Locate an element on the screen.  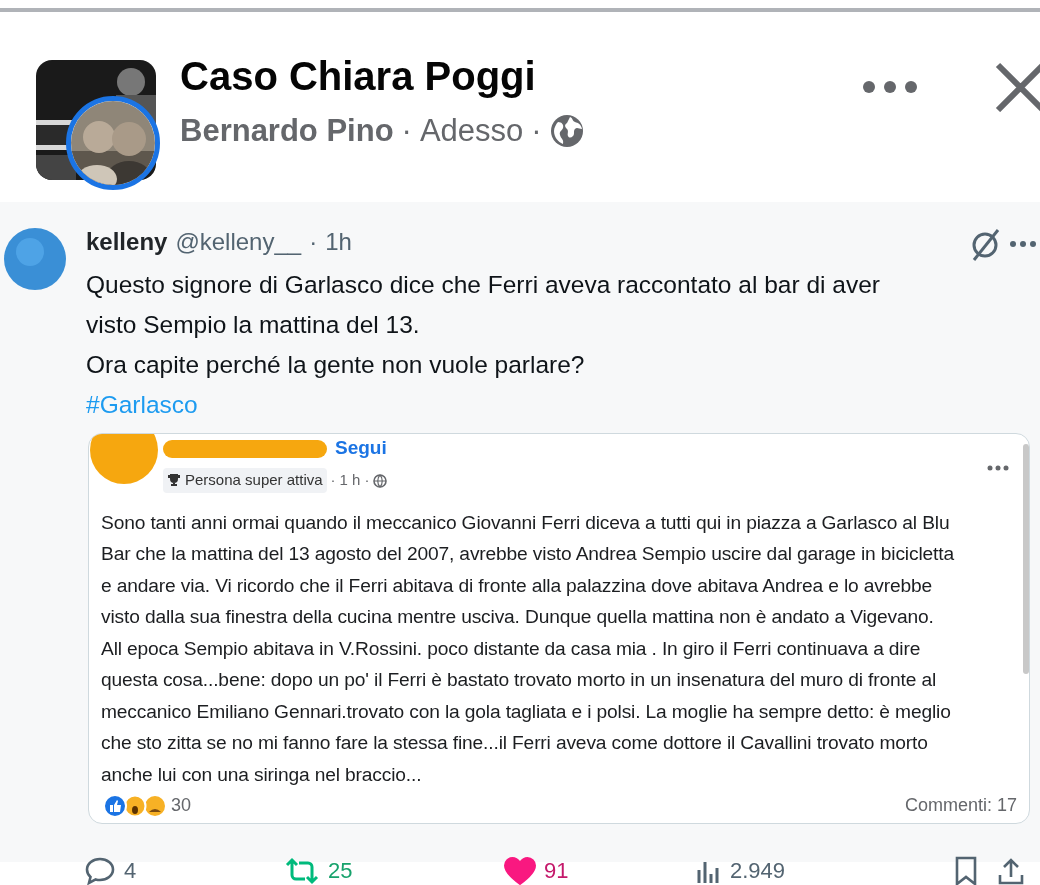
action-count: 25 is located at coordinates (340, 871).